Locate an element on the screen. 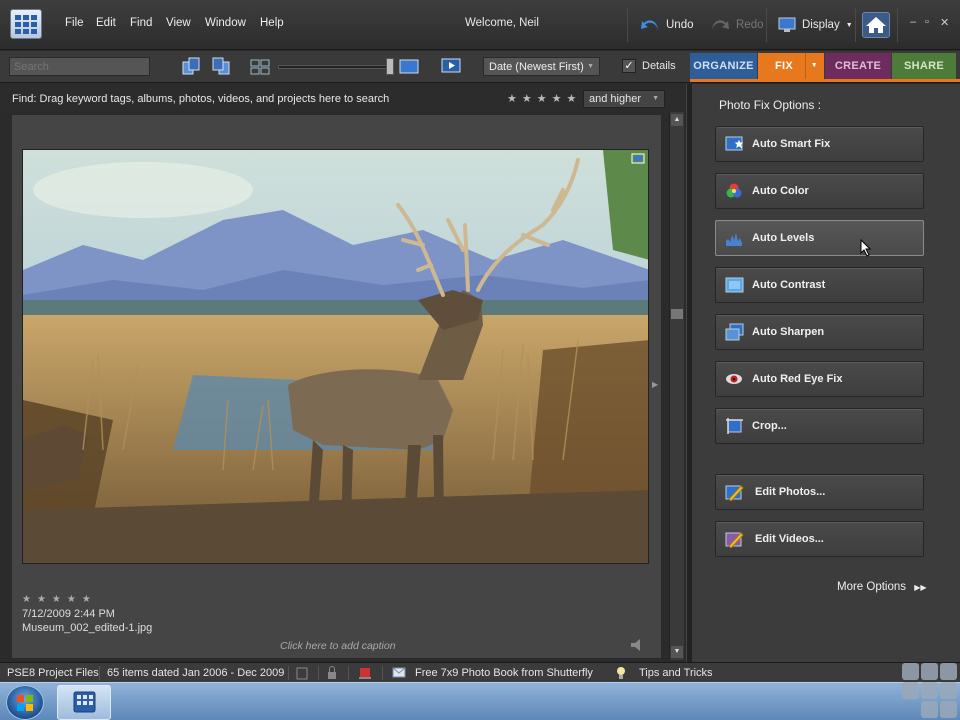 The height and width of the screenshot is (720, 960). thumbnail-size-slider is located at coordinates (335, 67).